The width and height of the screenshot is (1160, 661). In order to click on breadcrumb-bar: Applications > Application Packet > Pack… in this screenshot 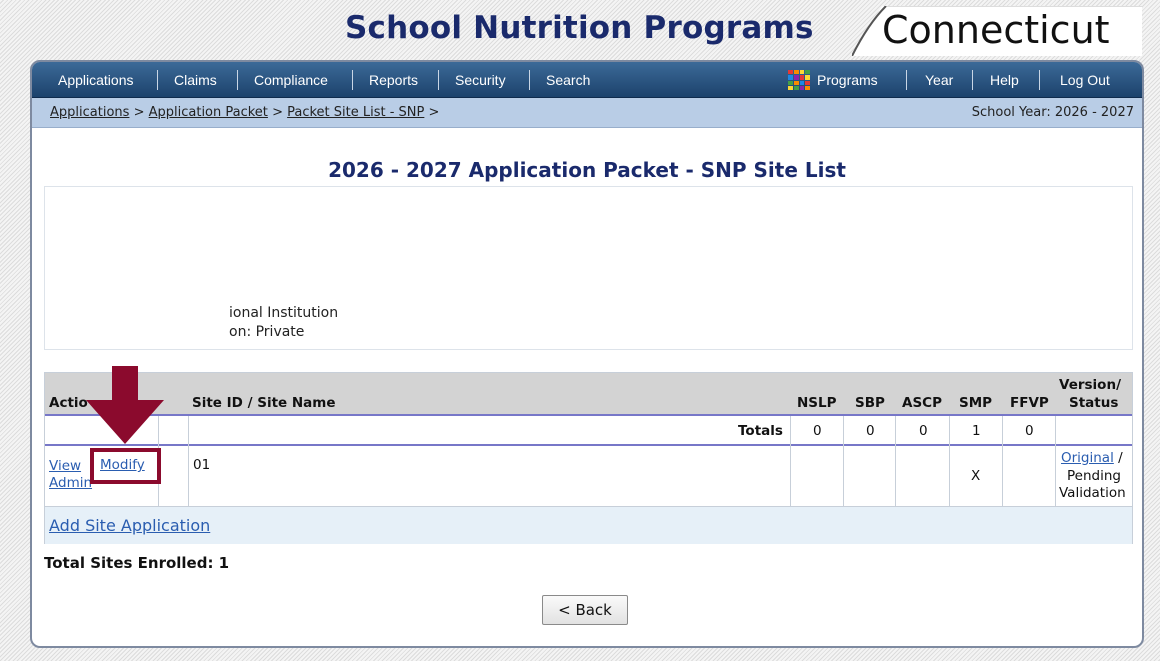, I will do `click(587, 113)`.